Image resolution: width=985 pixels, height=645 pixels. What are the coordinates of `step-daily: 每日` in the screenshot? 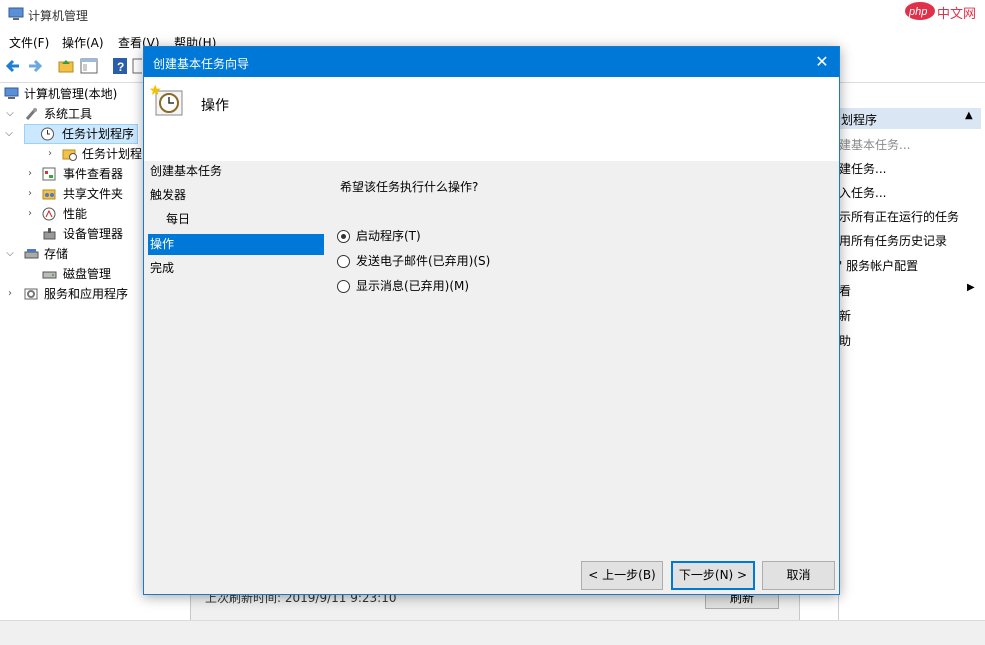 It's located at (236, 219).